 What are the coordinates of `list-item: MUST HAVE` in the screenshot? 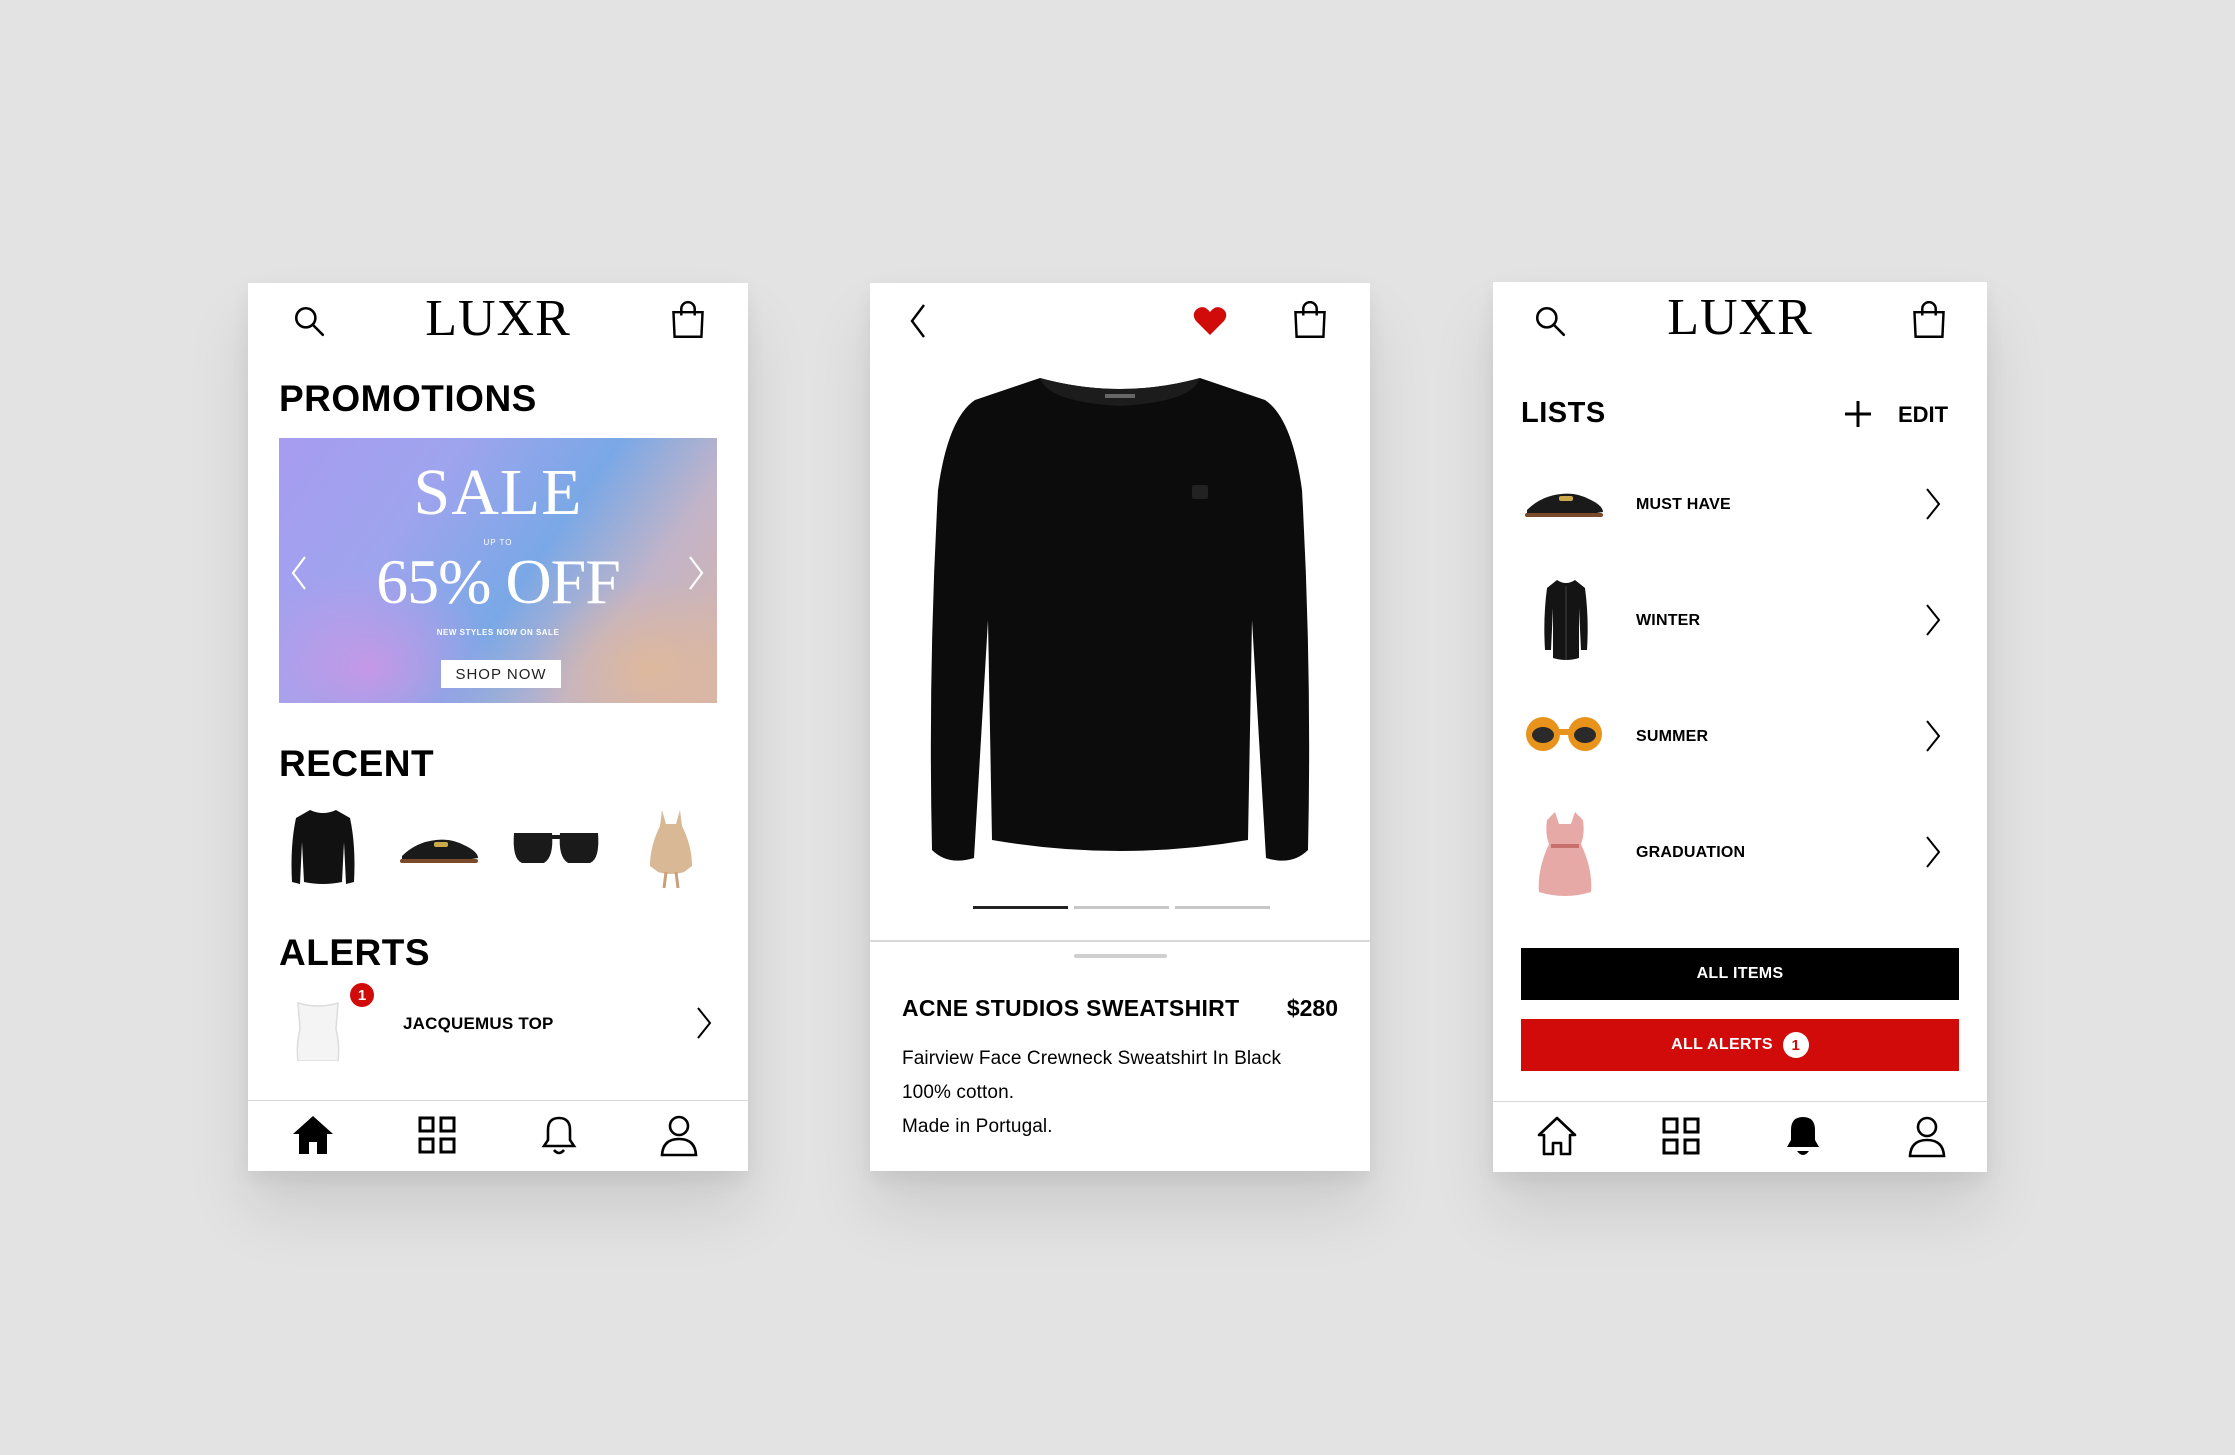 It's located at (1740, 507).